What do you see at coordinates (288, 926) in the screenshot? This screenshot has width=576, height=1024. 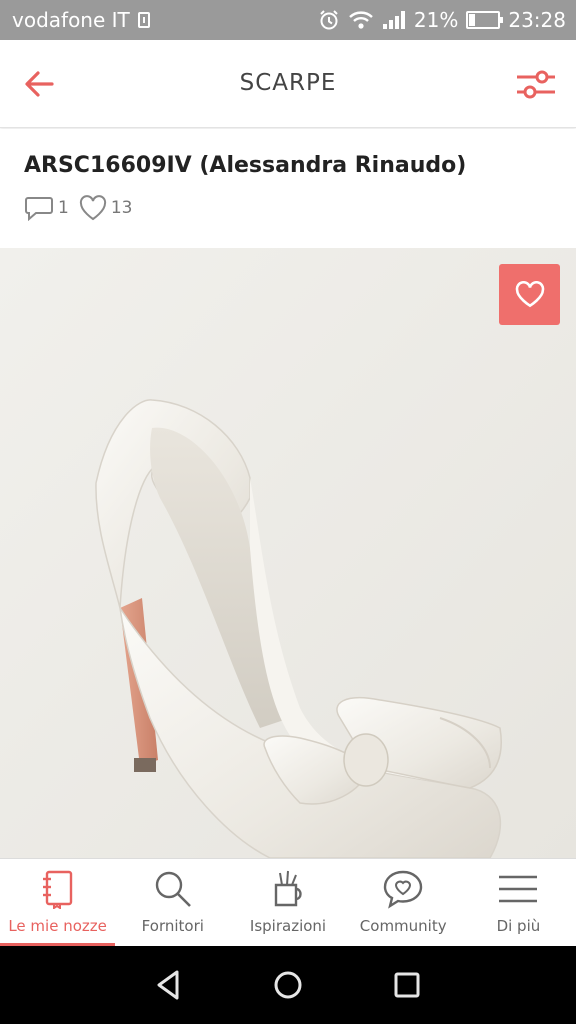 I see `nav-label: Ispirazioni` at bounding box center [288, 926].